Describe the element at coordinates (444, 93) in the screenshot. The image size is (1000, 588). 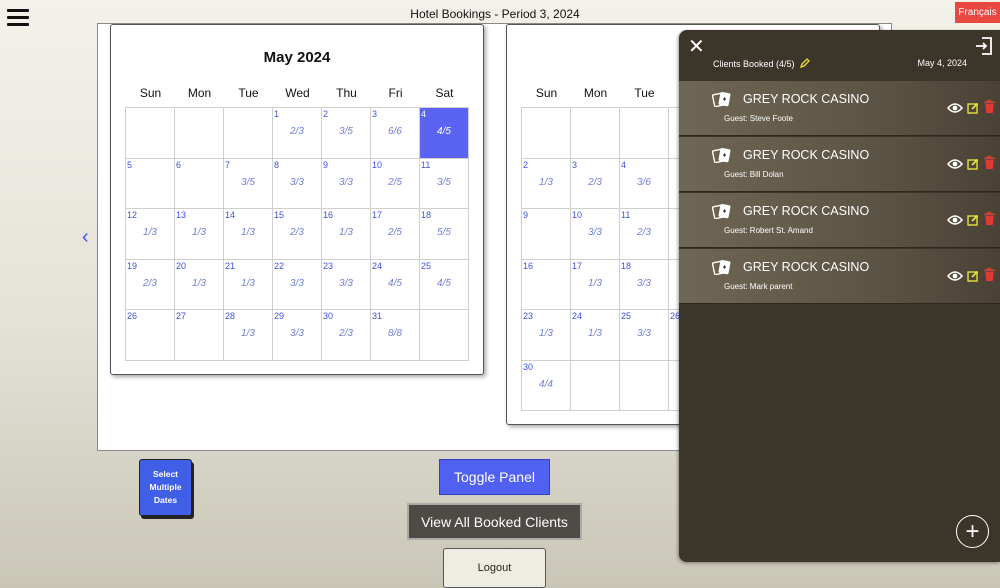
I see `day-of-week-label: Sat` at that location.